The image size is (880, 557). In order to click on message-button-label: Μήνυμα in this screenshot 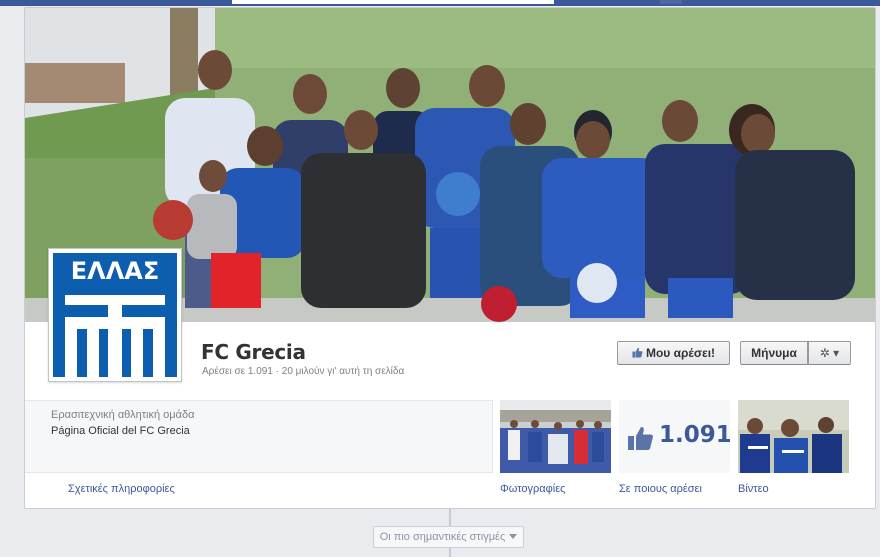, I will do `click(774, 353)`.